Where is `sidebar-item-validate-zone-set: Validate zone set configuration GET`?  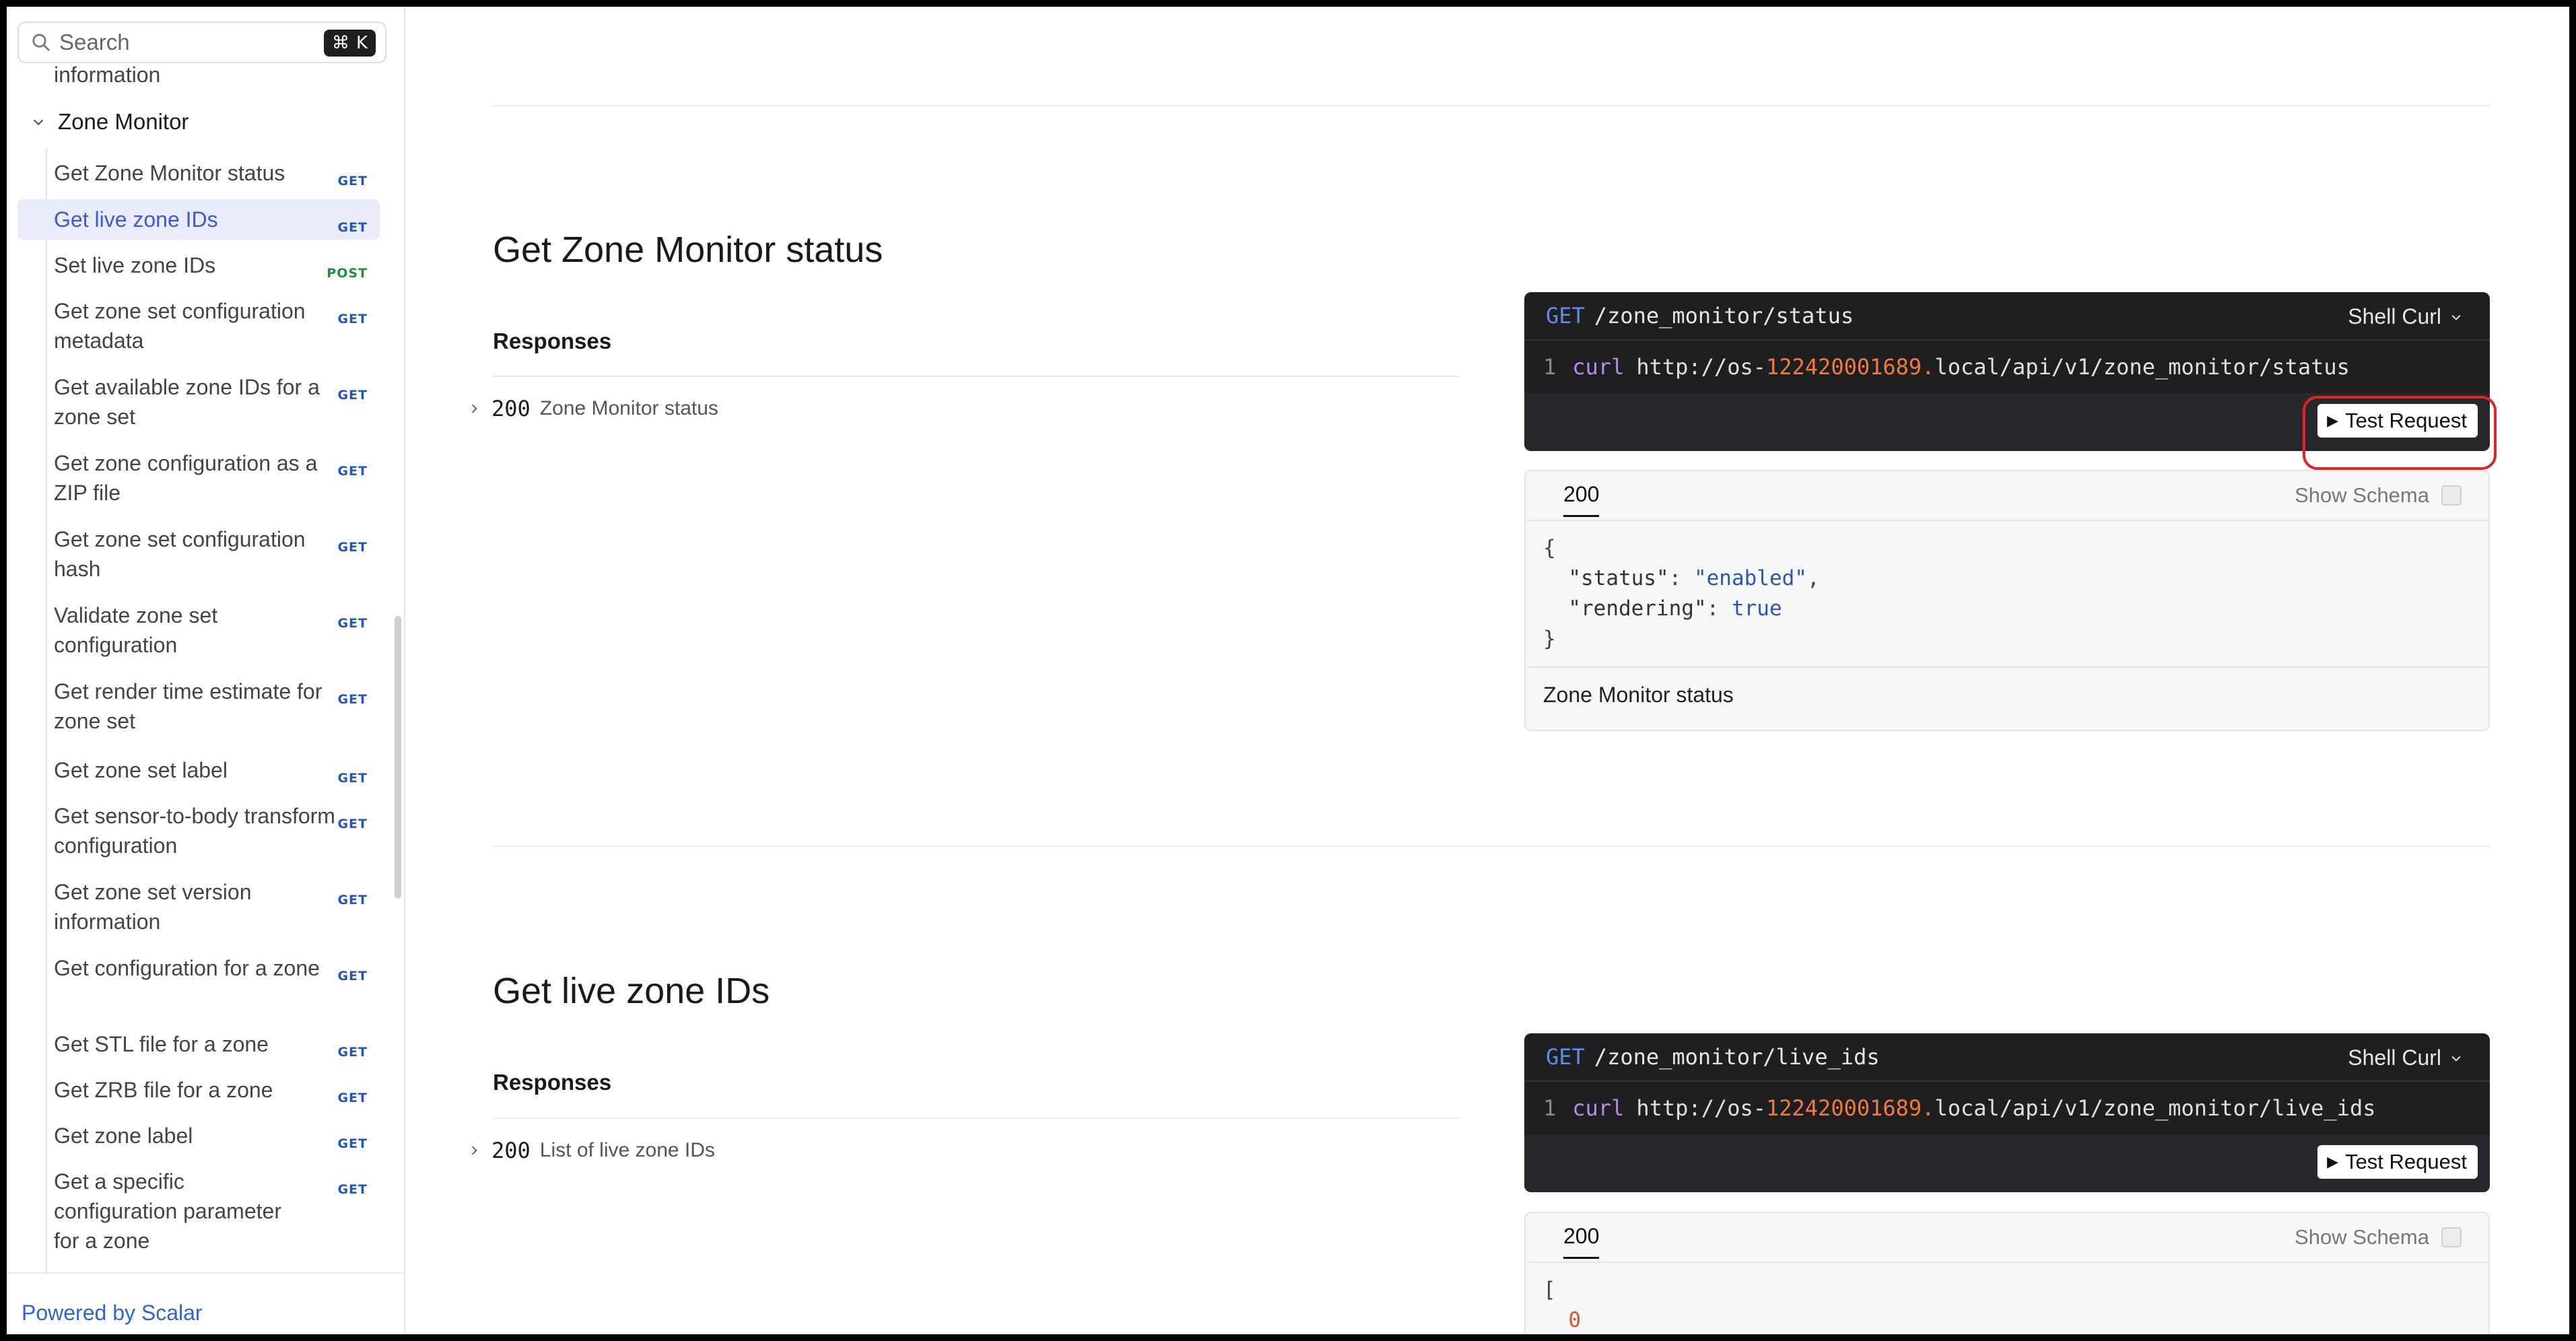
sidebar-item-validate-zone-set: Validate zone set configuration GET is located at coordinates (199, 630).